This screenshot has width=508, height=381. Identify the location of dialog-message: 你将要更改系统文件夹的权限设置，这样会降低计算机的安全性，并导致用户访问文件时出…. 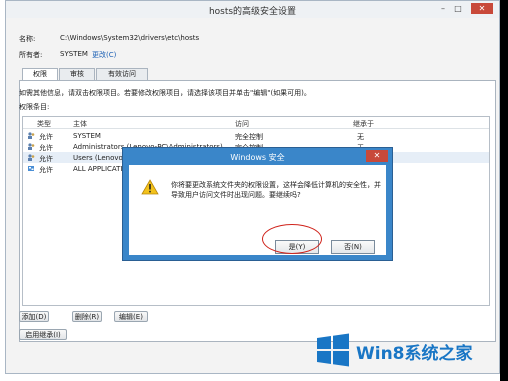
(276, 190).